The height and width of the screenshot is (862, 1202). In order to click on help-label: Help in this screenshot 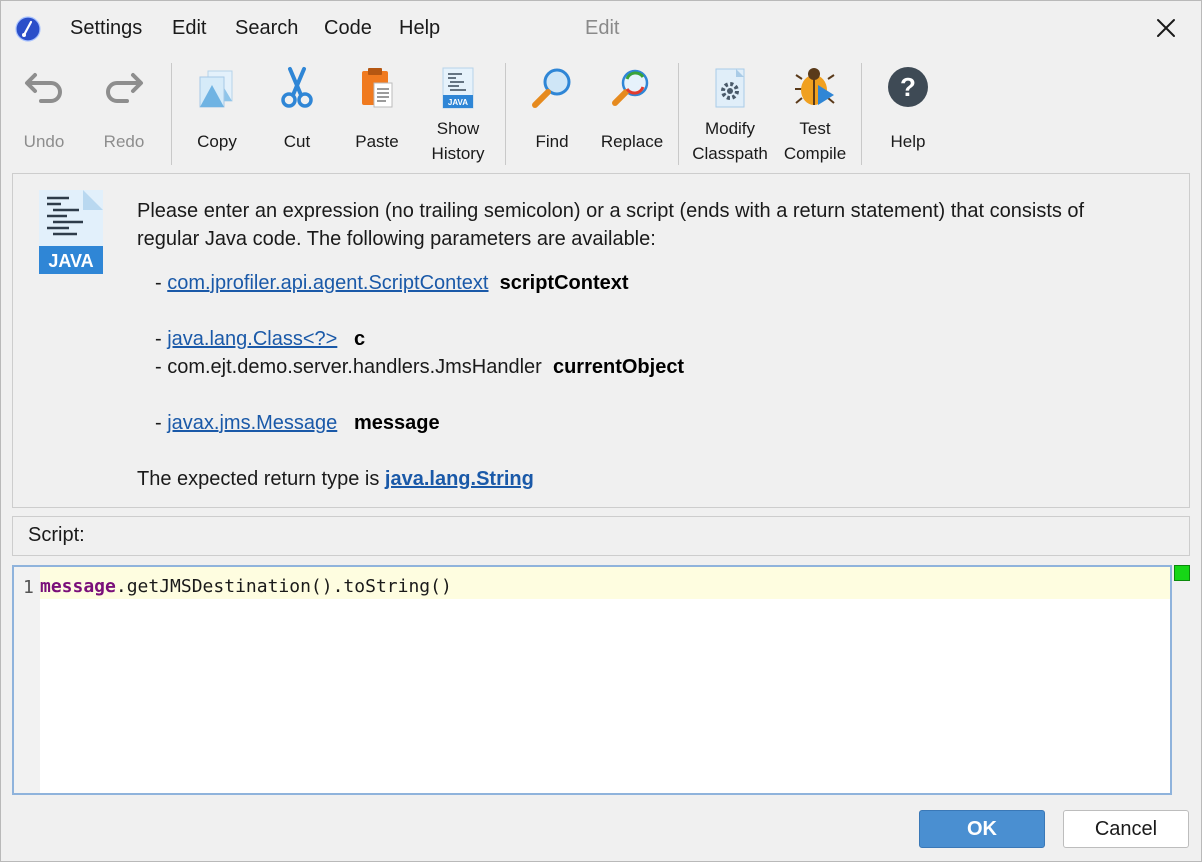, I will do `click(908, 141)`.